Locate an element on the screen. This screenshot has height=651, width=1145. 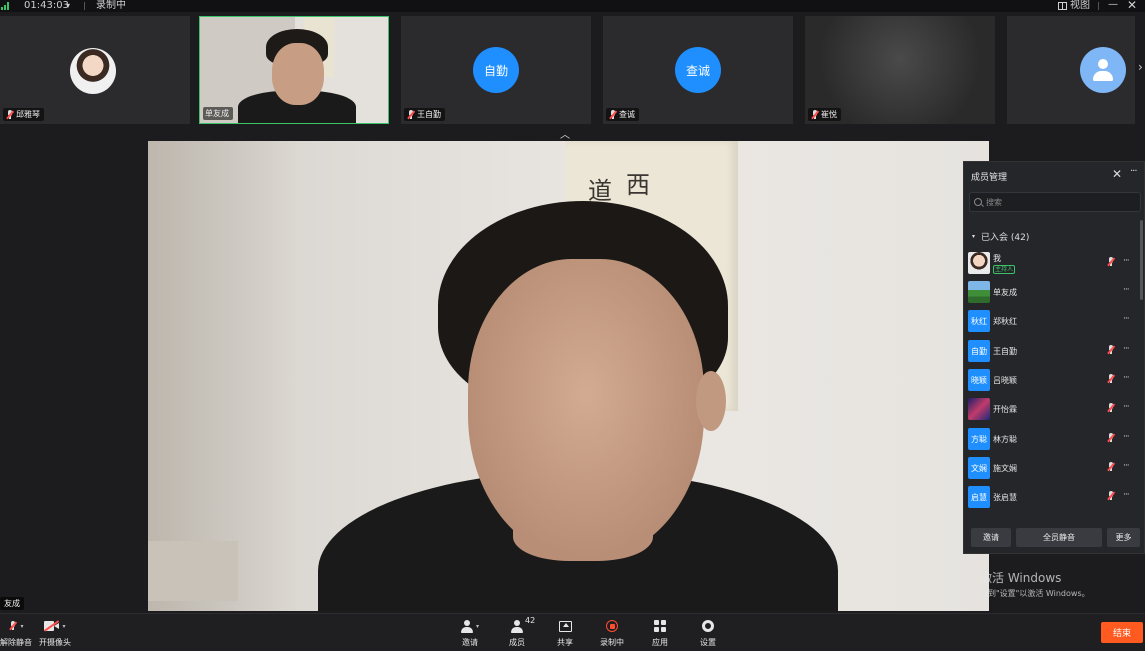
participant-tile: 查诚 查诚 is located at coordinates (698, 70).